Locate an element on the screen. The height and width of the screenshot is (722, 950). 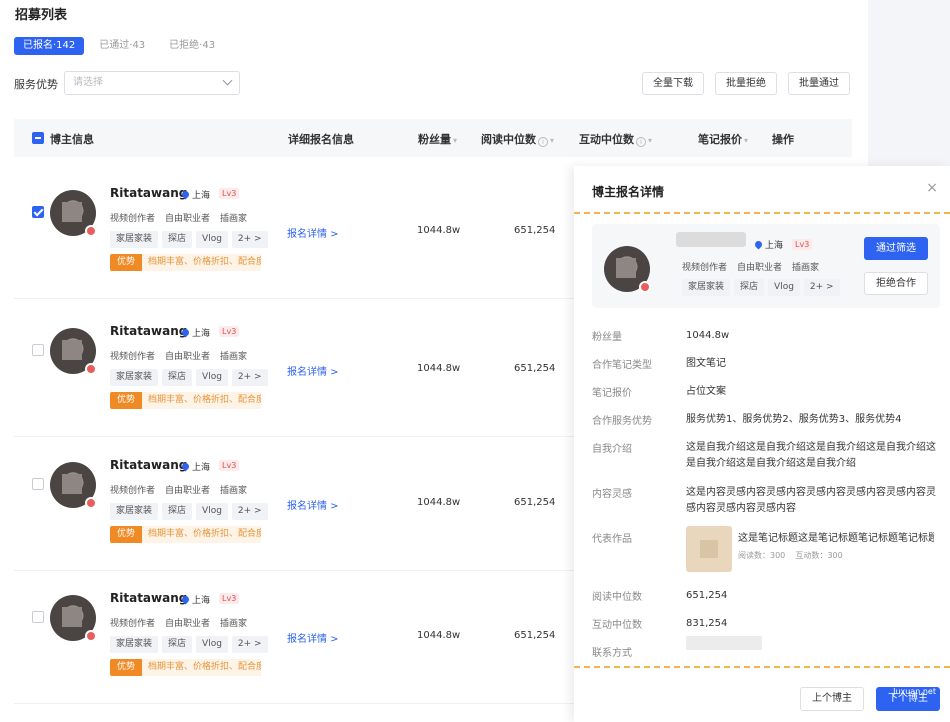
select-all-checkbox is located at coordinates (38, 138).